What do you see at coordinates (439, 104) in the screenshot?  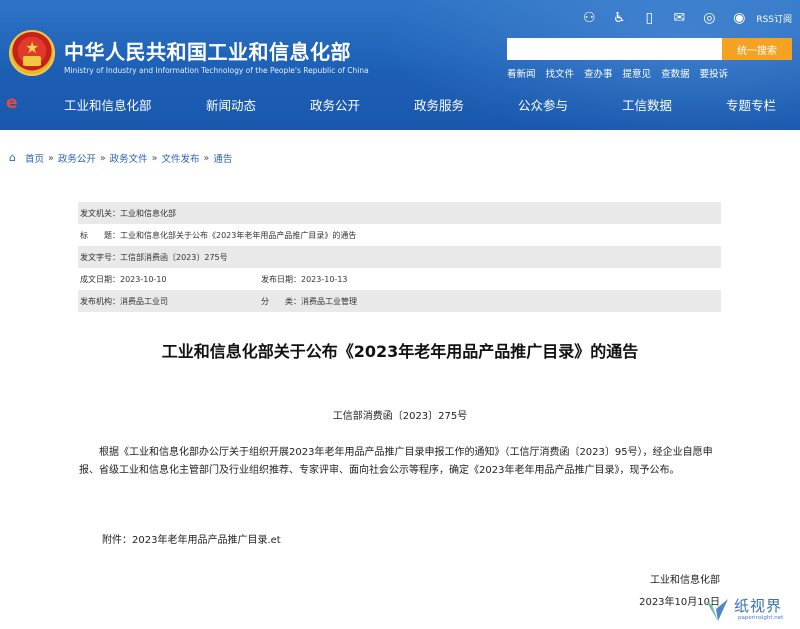 I see `nav-item-services: 政务服务` at bounding box center [439, 104].